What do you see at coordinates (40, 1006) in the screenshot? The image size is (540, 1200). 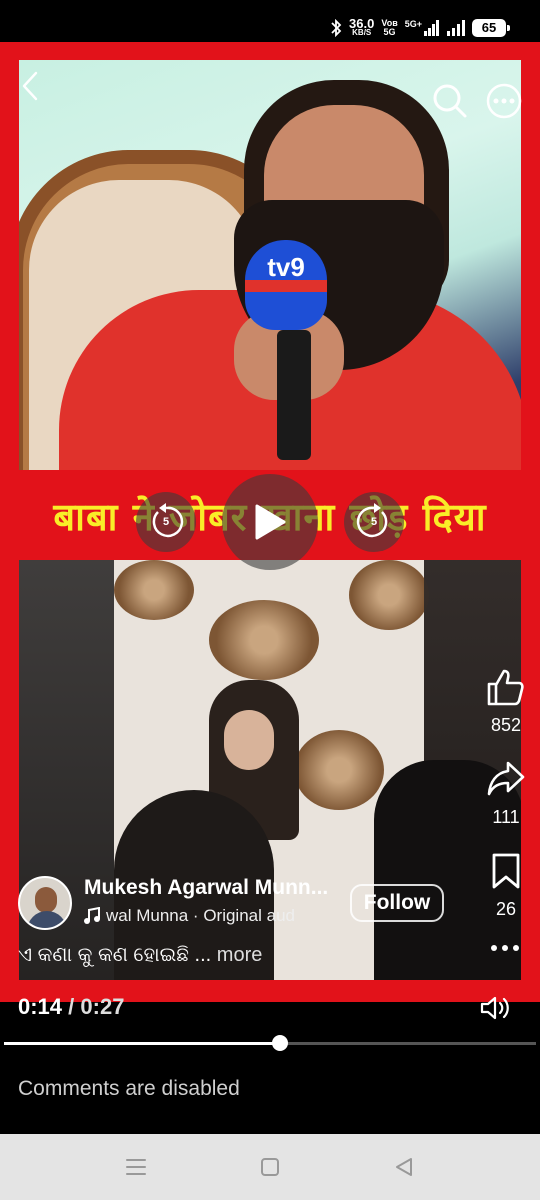 I see `current-time: 0:14` at bounding box center [40, 1006].